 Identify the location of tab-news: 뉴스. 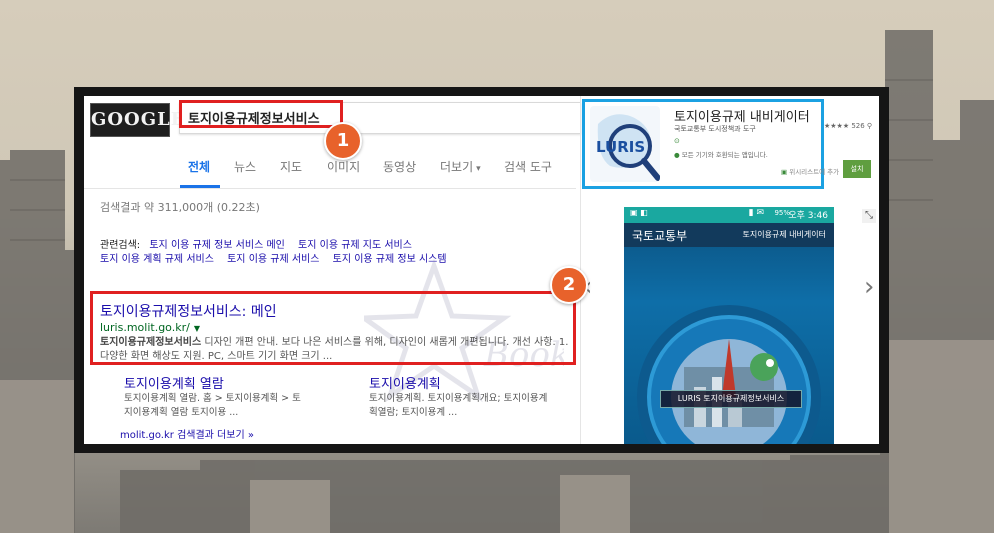
(245, 166).